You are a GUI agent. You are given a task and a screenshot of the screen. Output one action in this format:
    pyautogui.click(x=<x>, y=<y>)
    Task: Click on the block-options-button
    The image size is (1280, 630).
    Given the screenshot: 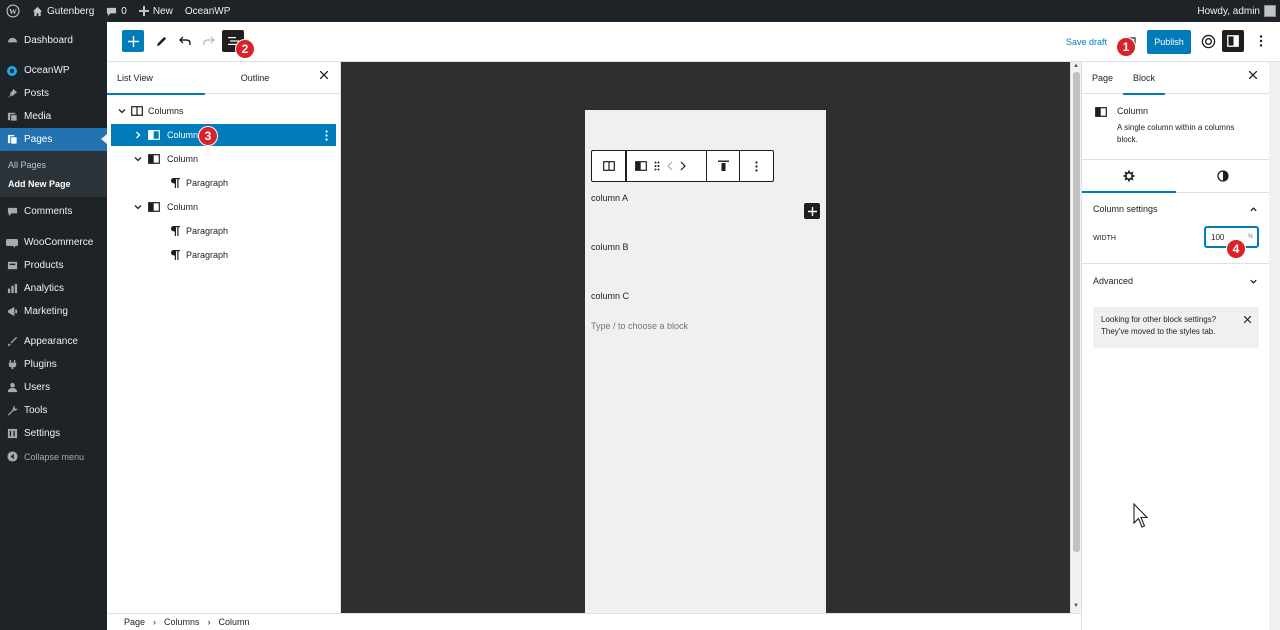 What is the action you would take?
    pyautogui.click(x=756, y=166)
    